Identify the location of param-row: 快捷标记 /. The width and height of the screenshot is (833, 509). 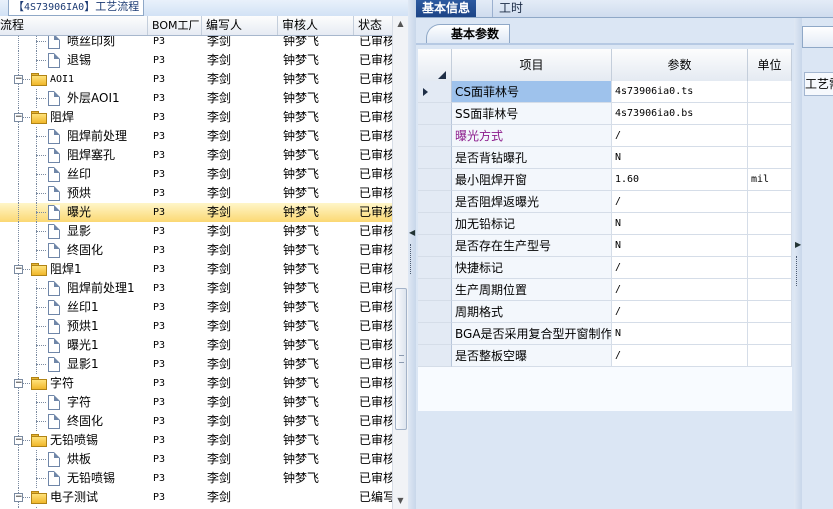
(605, 268).